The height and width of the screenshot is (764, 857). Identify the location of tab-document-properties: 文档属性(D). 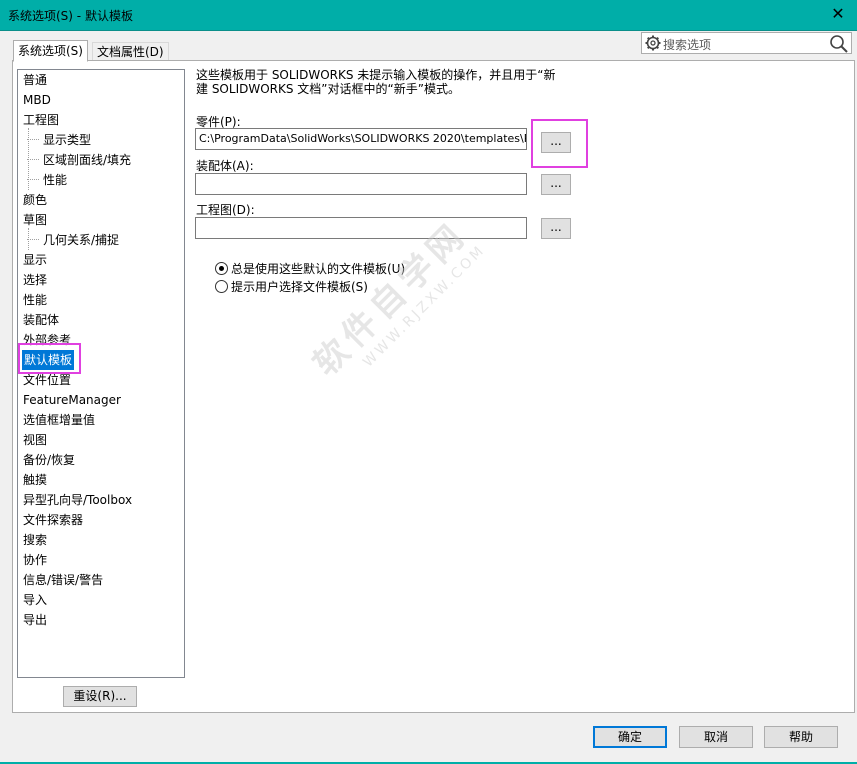
(130, 51).